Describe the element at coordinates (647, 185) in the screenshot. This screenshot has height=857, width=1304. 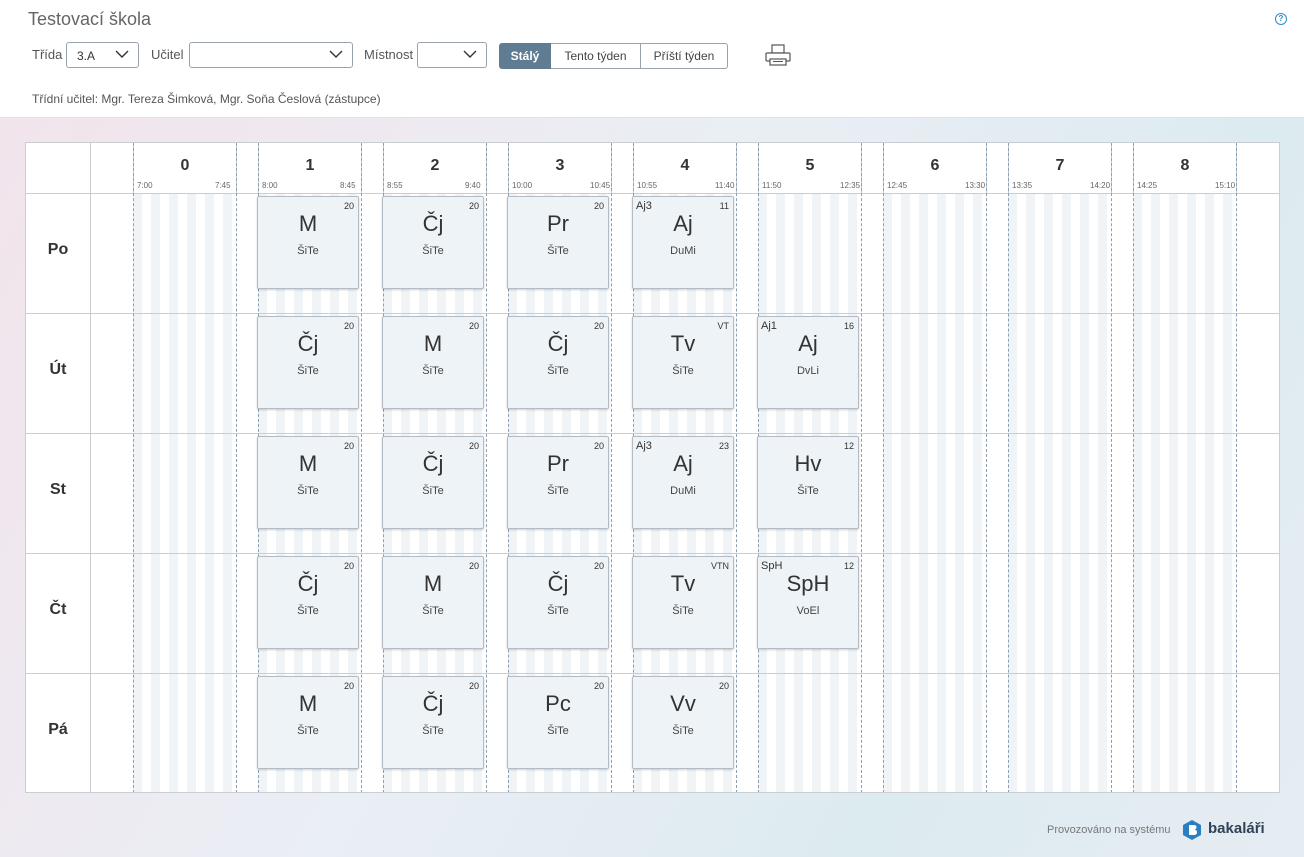
I see `hour-start-time: 10:55` at that location.